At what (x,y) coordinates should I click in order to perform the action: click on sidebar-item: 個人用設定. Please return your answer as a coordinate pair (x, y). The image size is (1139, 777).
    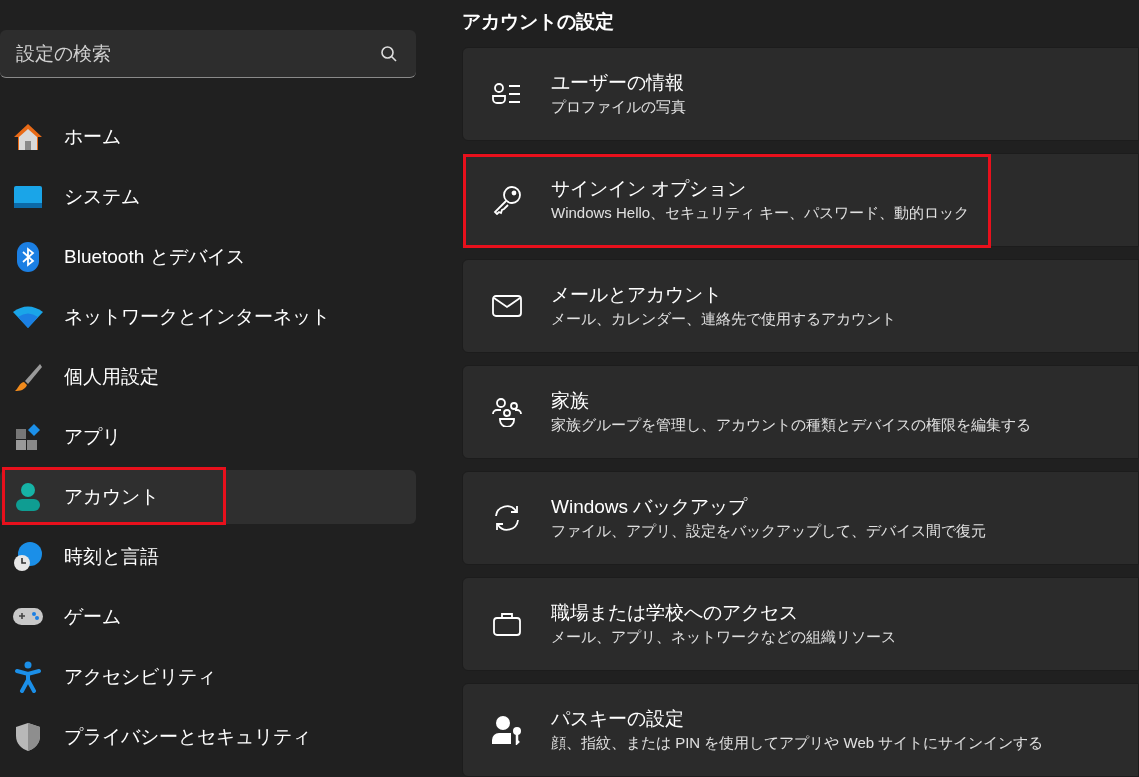
    Looking at the image, I should click on (208, 377).